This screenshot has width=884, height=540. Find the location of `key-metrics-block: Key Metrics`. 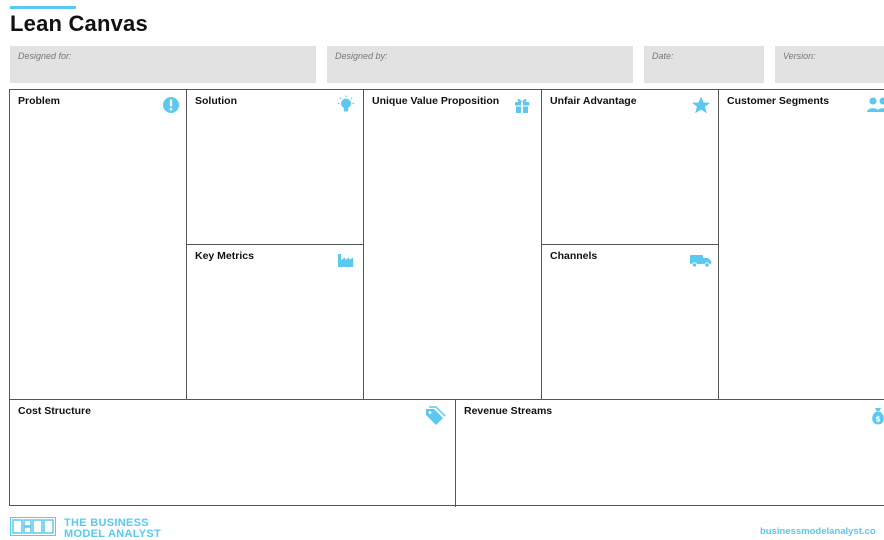

key-metrics-block: Key Metrics is located at coordinates (275, 322).